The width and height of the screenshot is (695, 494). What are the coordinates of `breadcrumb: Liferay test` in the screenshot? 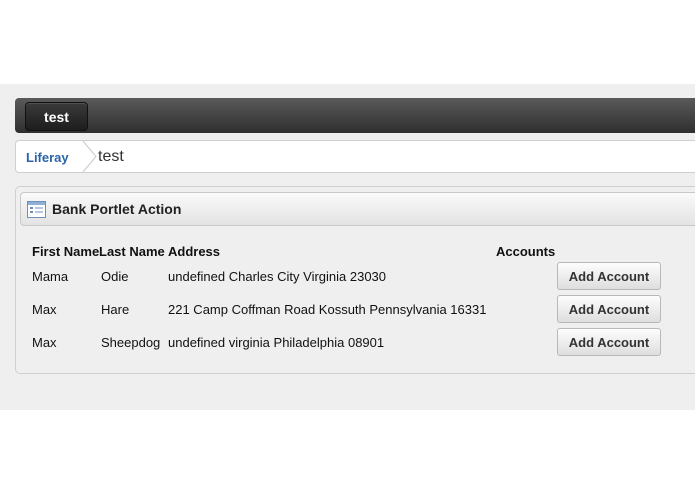 It's located at (355, 156).